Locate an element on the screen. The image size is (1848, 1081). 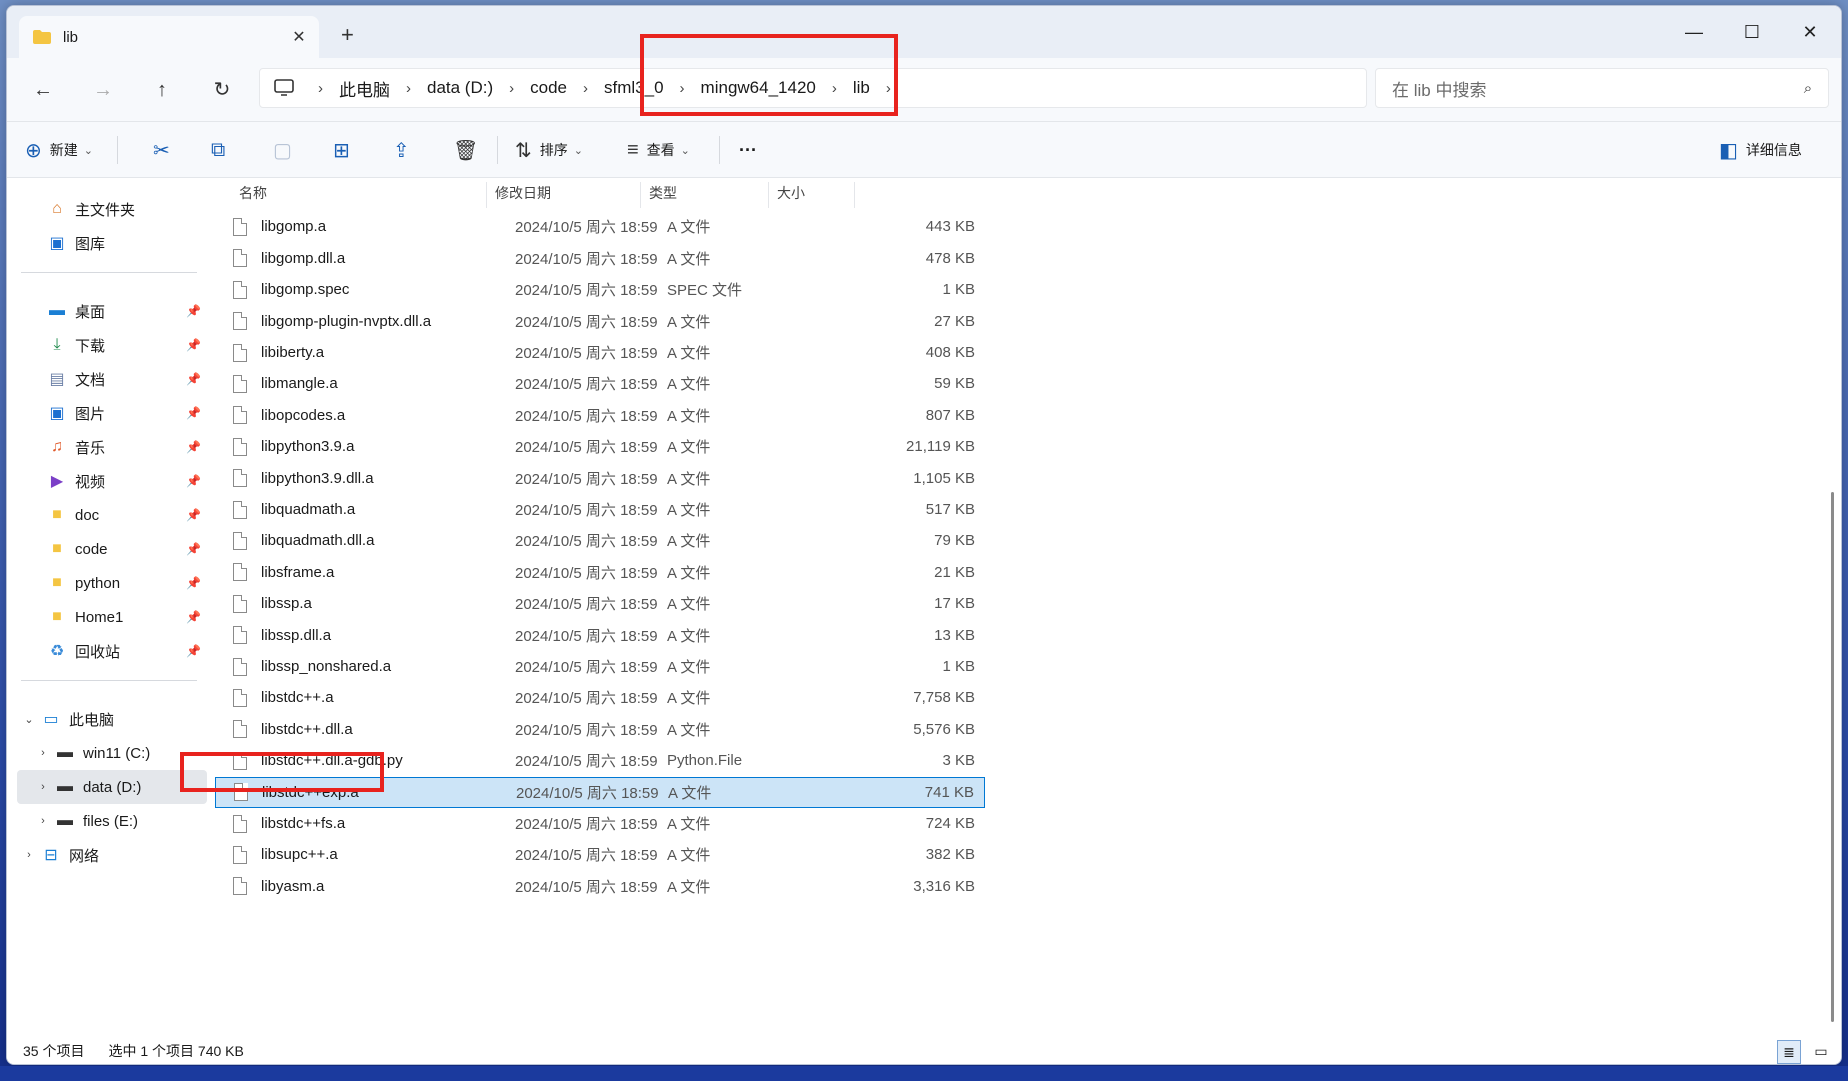
file-row: libiberty.a 2024/10/5 周六 18:59 A 文件 408 KB is located at coordinates (600, 352).